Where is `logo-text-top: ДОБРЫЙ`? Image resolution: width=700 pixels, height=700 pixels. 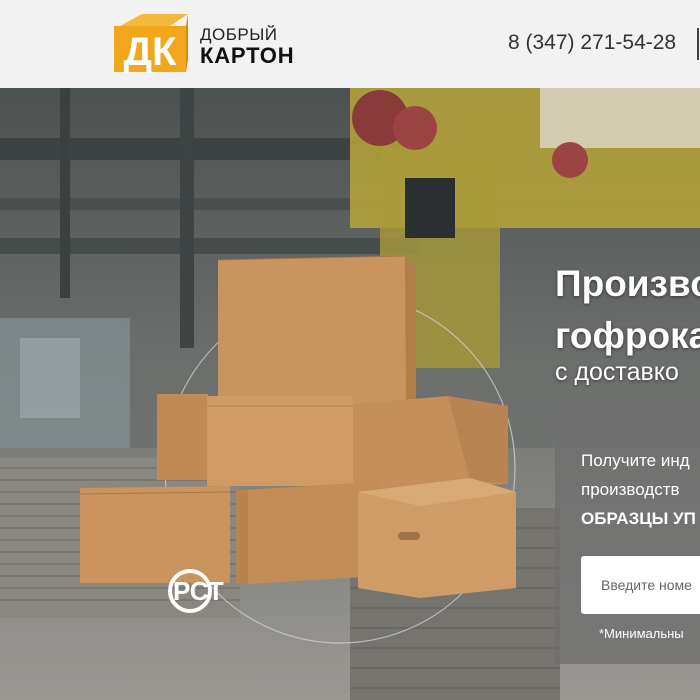 logo-text-top: ДОБРЫЙ is located at coordinates (239, 34).